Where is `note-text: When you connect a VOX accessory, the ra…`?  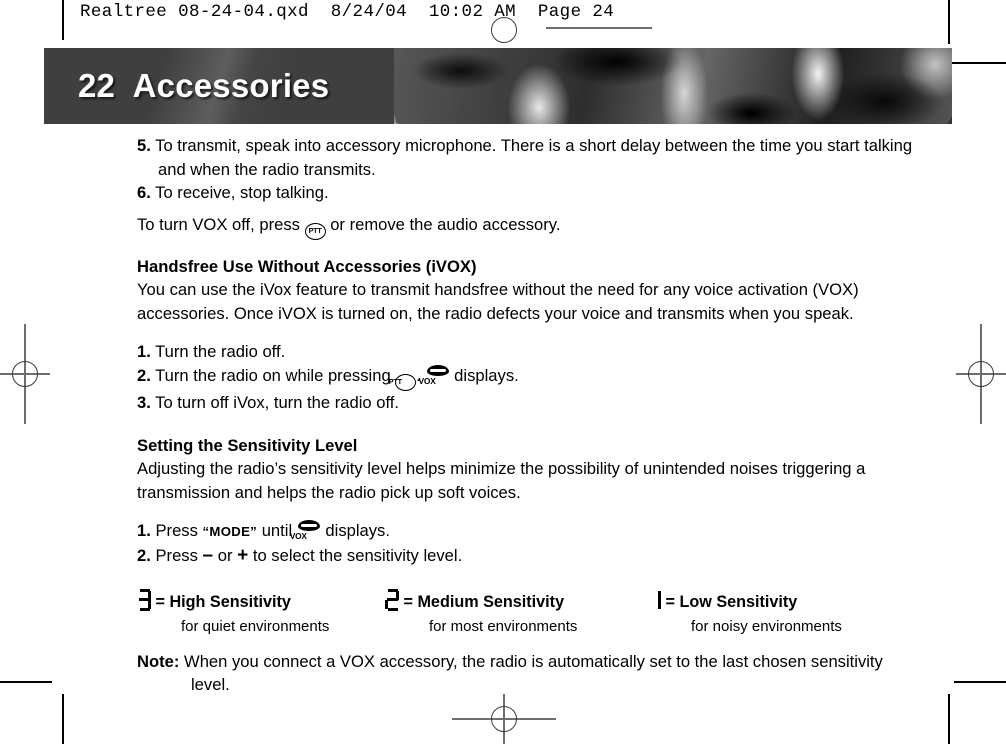 note-text: When you connect a VOX accessory, the ra… is located at coordinates (533, 673).